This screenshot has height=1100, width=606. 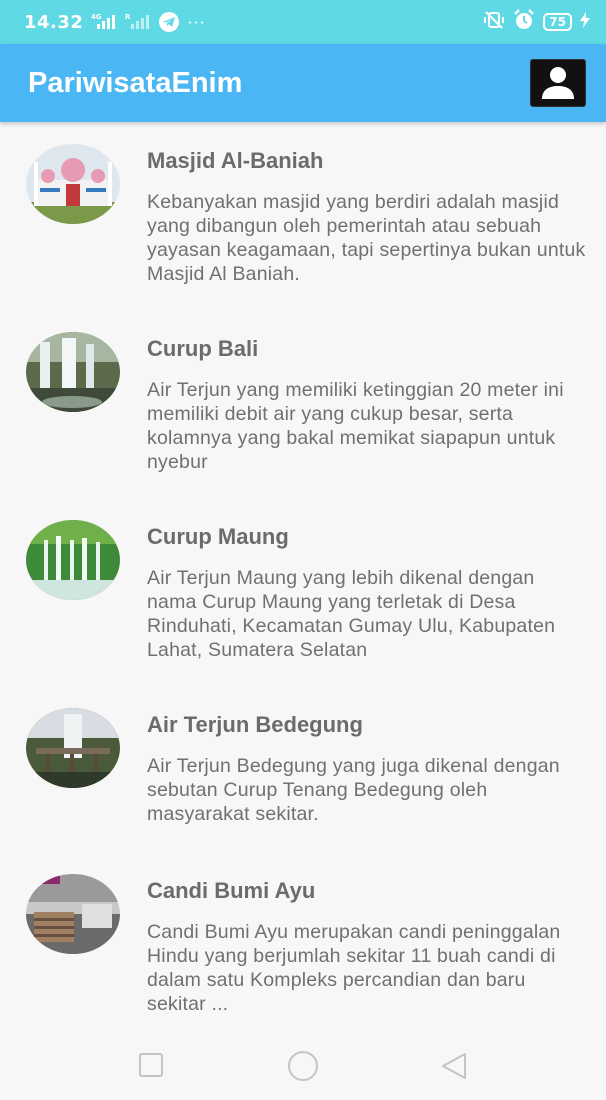 I want to click on profile-button, so click(x=558, y=83).